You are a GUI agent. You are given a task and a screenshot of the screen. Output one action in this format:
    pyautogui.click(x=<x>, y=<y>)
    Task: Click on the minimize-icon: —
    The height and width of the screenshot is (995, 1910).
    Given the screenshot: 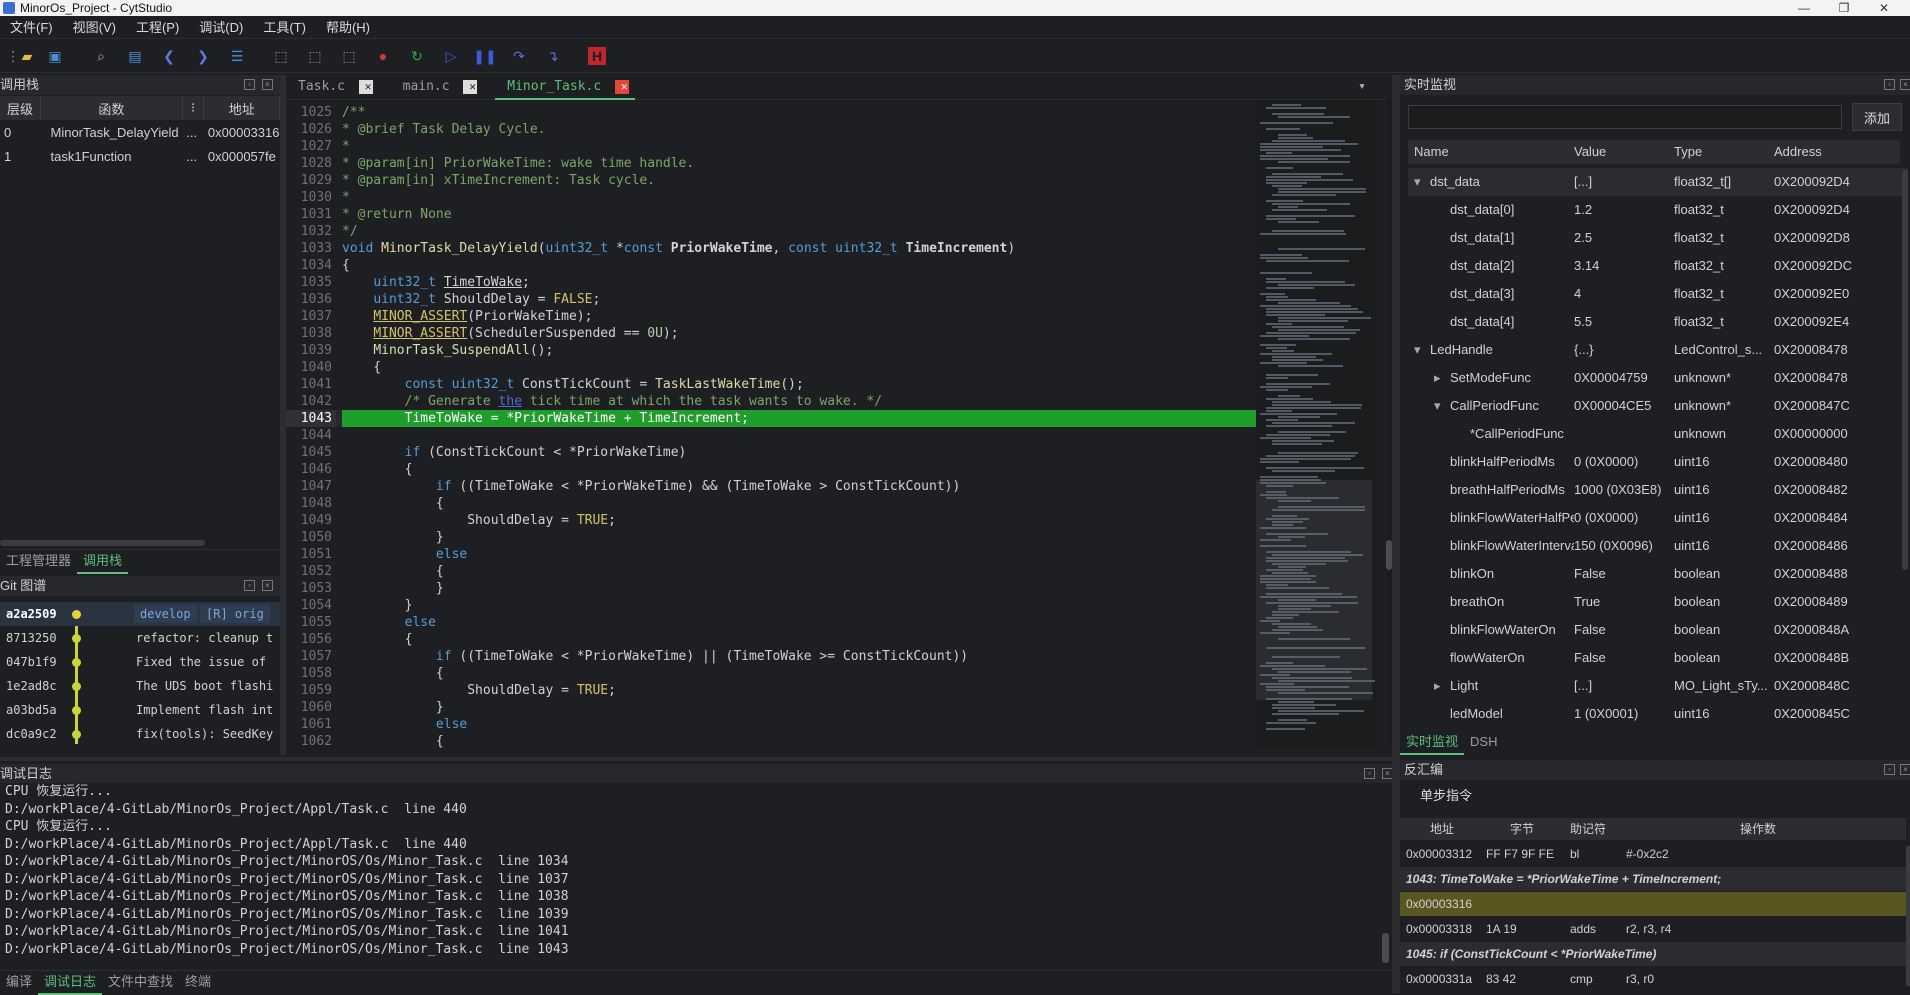 What is the action you would take?
    pyautogui.click(x=1804, y=8)
    